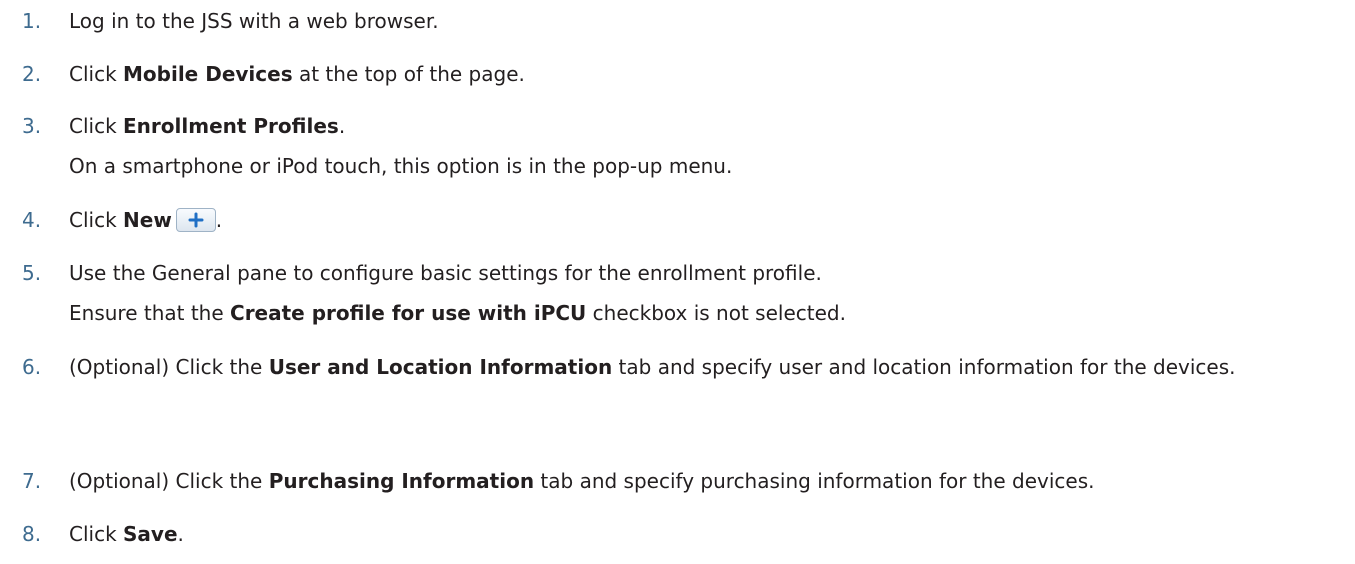 Image resolution: width=1355 pixels, height=564 pixels. Describe the element at coordinates (32, 273) in the screenshot. I see `step-number: 5.` at that location.